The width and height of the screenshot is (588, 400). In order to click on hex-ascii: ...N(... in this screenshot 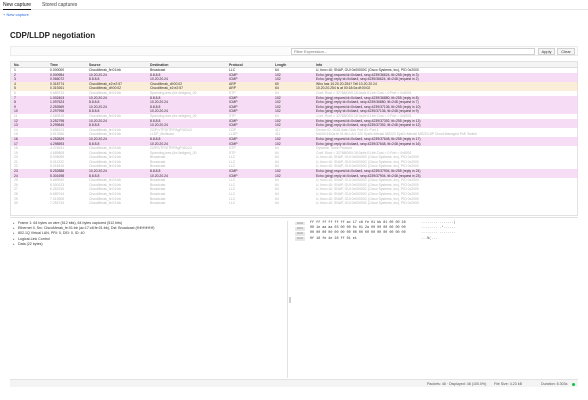, I will do `click(429, 238)`.